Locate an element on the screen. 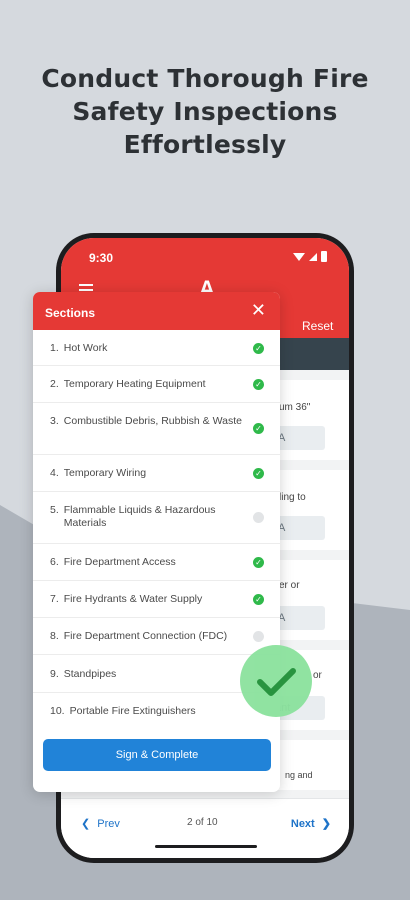  section-text: 6. Fire Department Access is located at coordinates (147, 562).